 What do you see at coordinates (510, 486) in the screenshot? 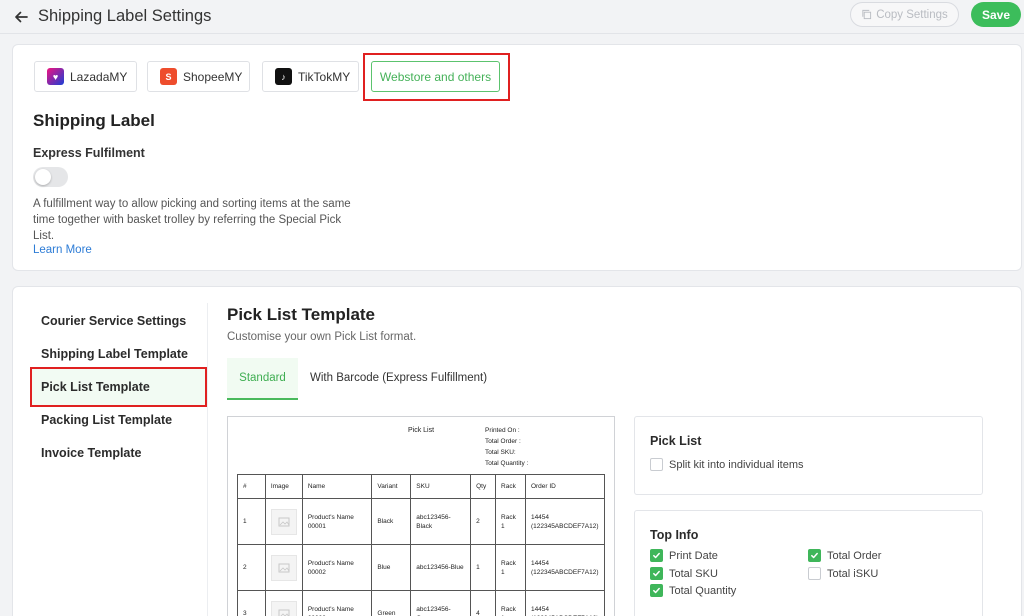
I see `table-header: Rack` at bounding box center [510, 486].